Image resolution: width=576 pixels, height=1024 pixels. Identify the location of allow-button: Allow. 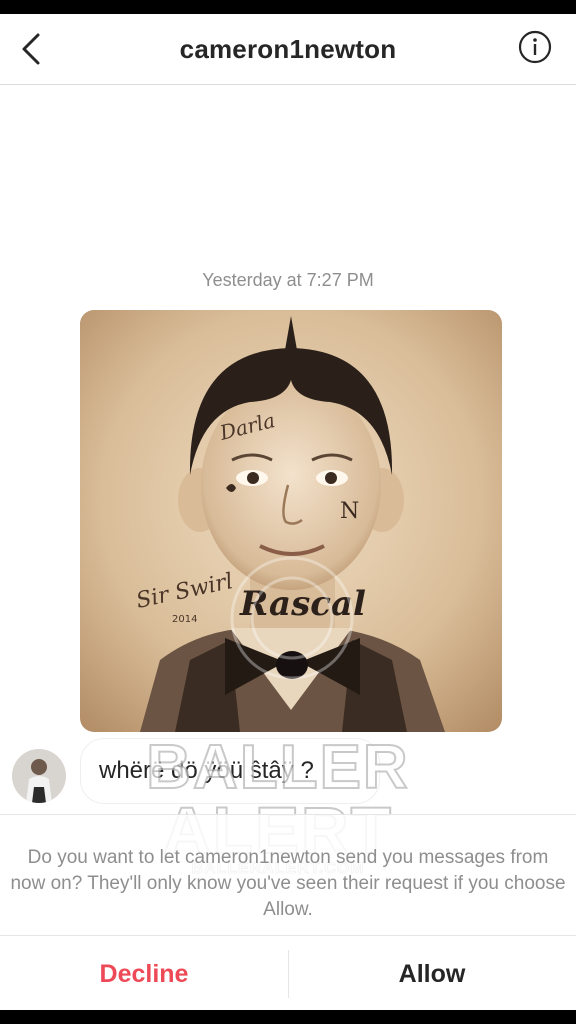
(432, 973).